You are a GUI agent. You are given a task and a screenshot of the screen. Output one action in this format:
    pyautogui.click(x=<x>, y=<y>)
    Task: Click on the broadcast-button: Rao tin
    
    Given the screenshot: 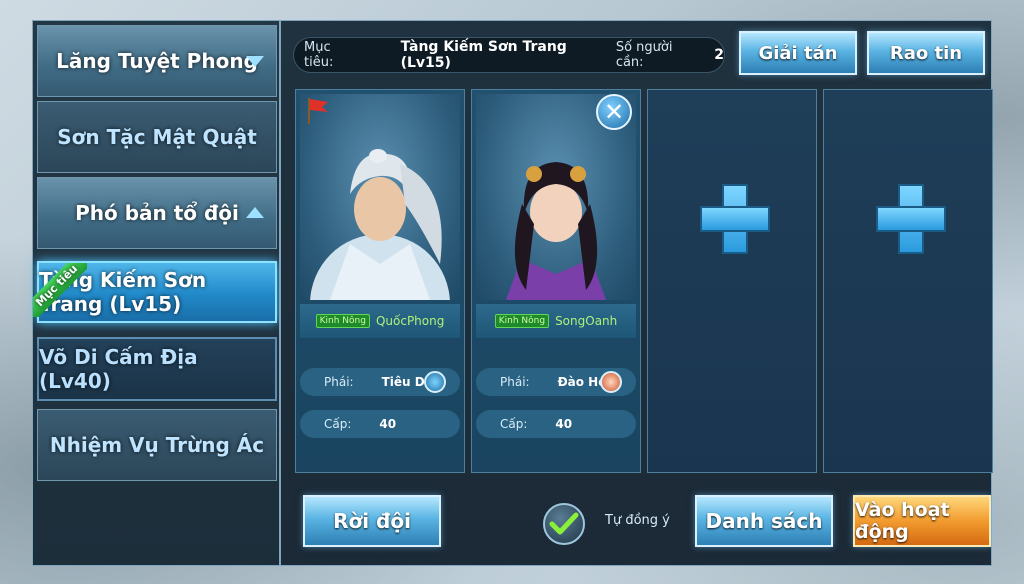 What is the action you would take?
    pyautogui.click(x=926, y=53)
    